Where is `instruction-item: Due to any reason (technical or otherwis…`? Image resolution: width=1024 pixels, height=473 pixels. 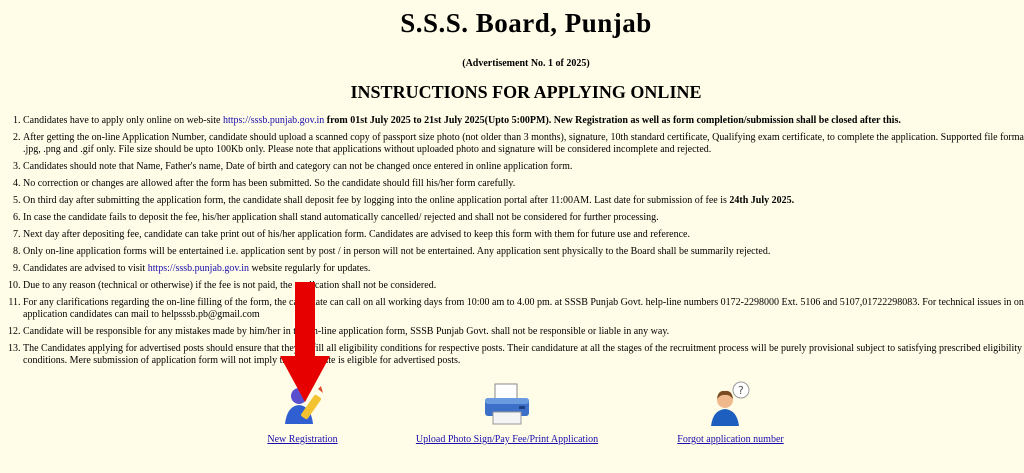
instruction-item: Due to any reason (technical or otherwis… is located at coordinates (523, 286).